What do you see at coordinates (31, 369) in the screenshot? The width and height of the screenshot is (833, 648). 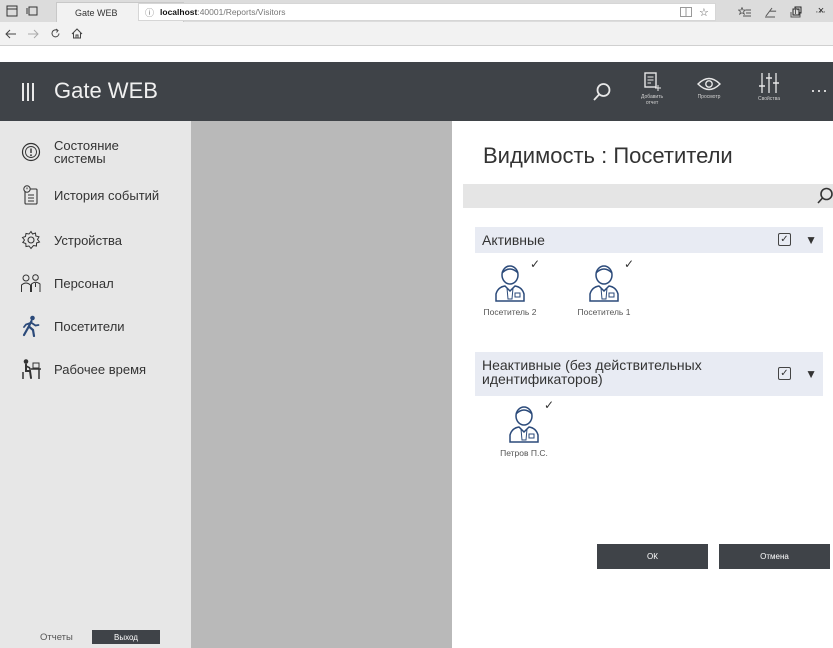 I see `working-time-icon` at bounding box center [31, 369].